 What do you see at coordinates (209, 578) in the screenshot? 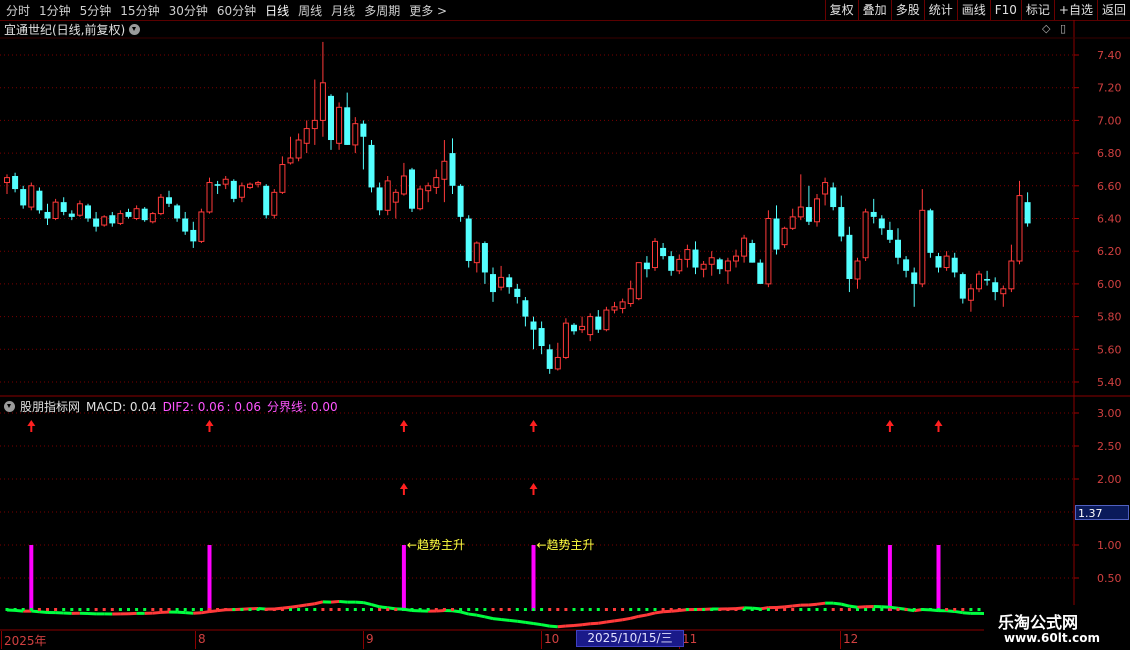
I see `signal-bar` at bounding box center [209, 578].